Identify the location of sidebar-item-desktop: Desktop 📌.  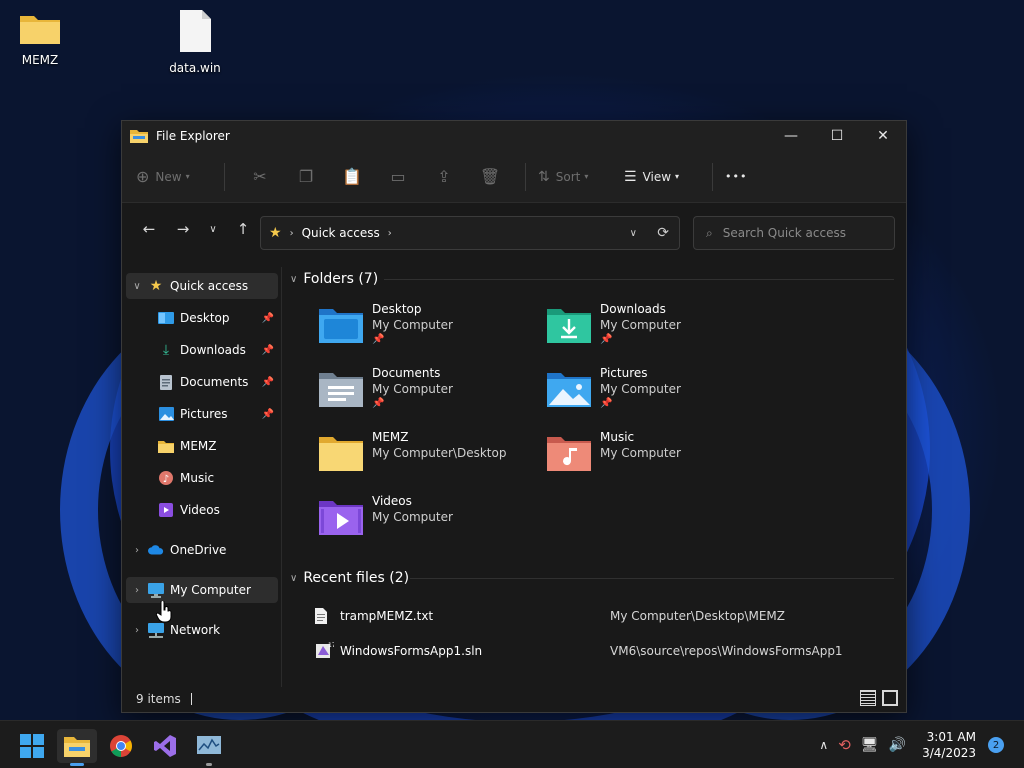
(202, 318).